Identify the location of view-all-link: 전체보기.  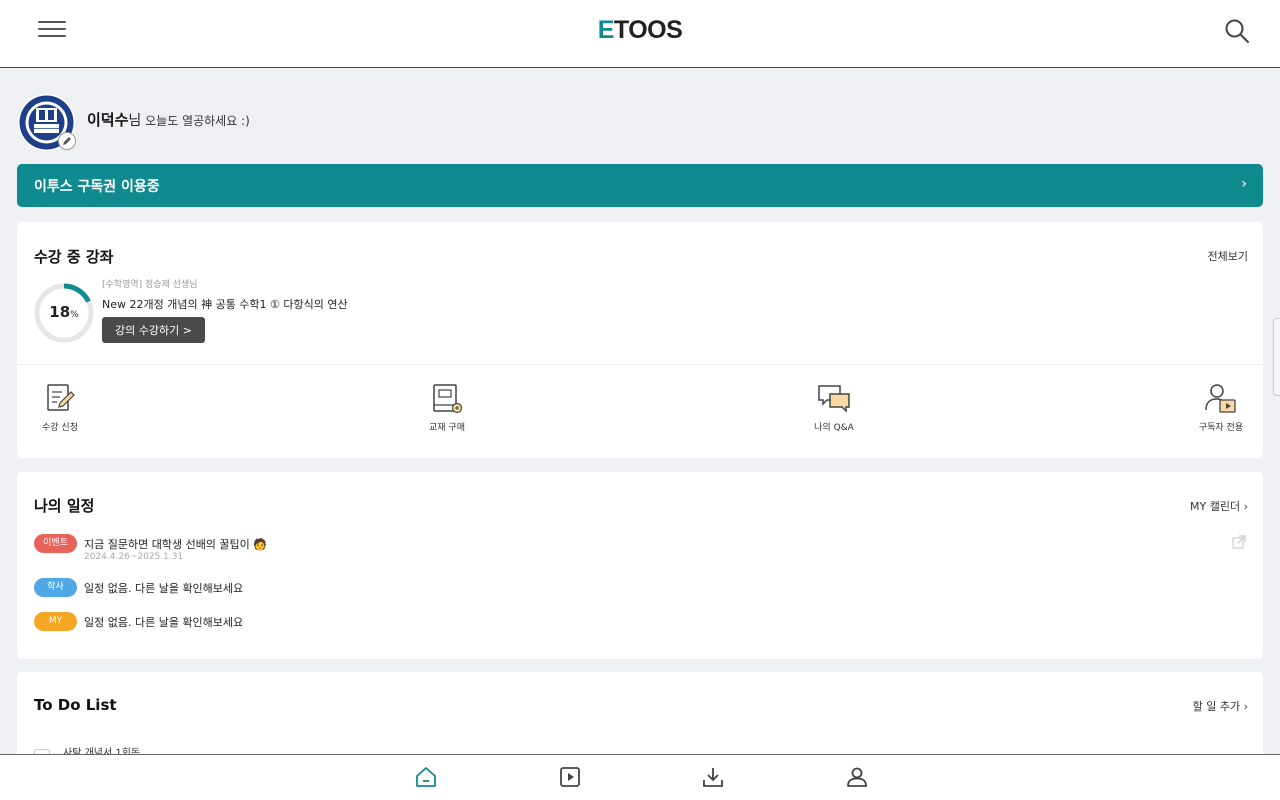
(1228, 256).